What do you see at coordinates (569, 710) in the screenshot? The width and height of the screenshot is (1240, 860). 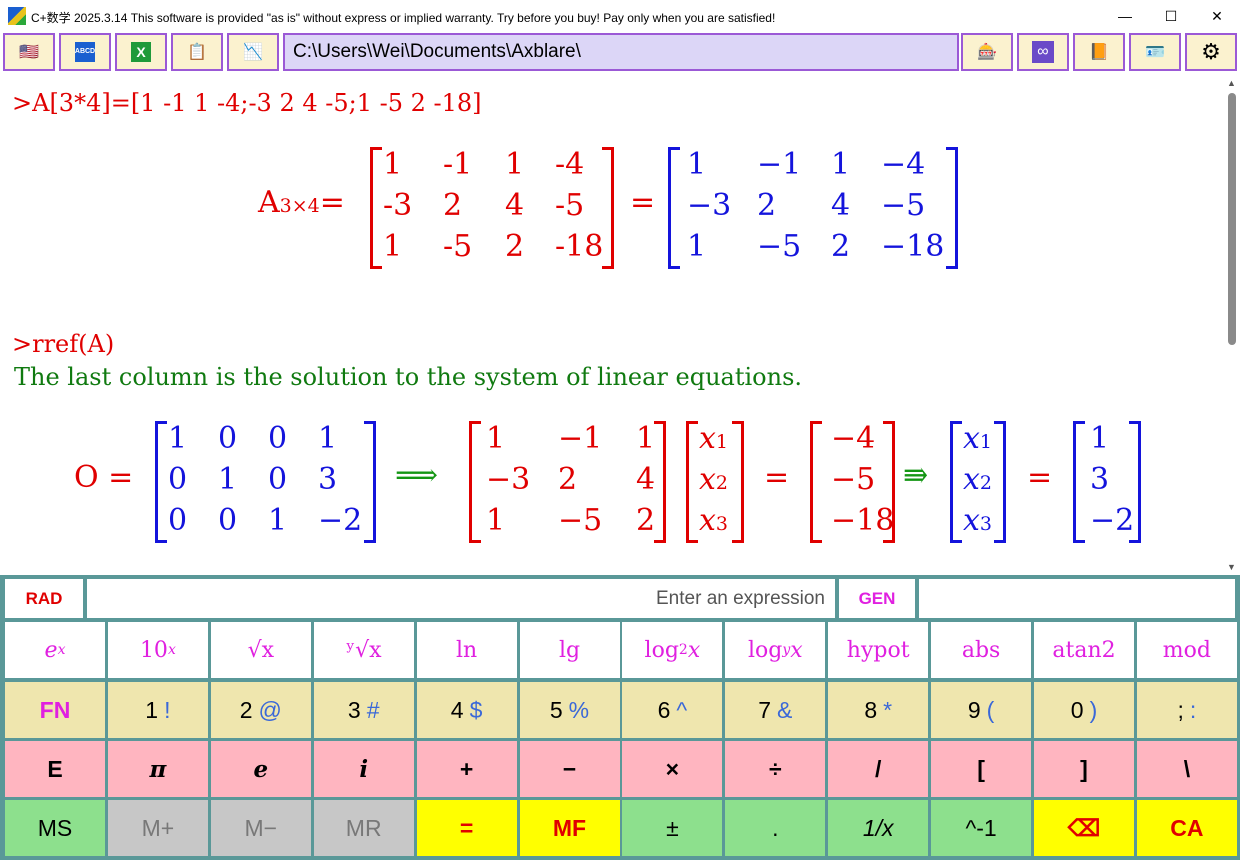 I see `number-key: 5%` at bounding box center [569, 710].